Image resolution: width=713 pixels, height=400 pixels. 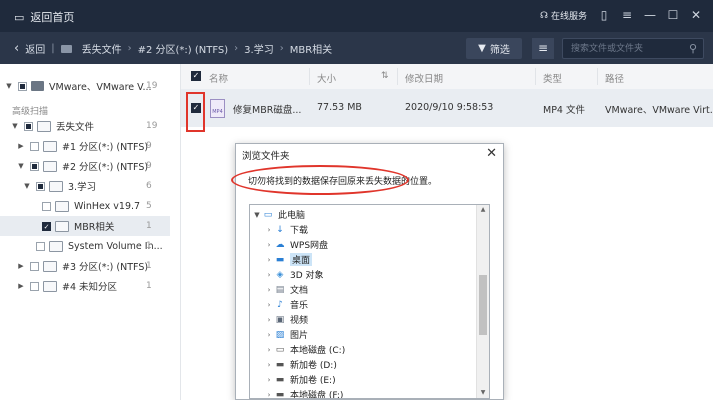 What do you see at coordinates (301, 259) in the screenshot?
I see `tree-item-label: 桌面` at bounding box center [301, 259].